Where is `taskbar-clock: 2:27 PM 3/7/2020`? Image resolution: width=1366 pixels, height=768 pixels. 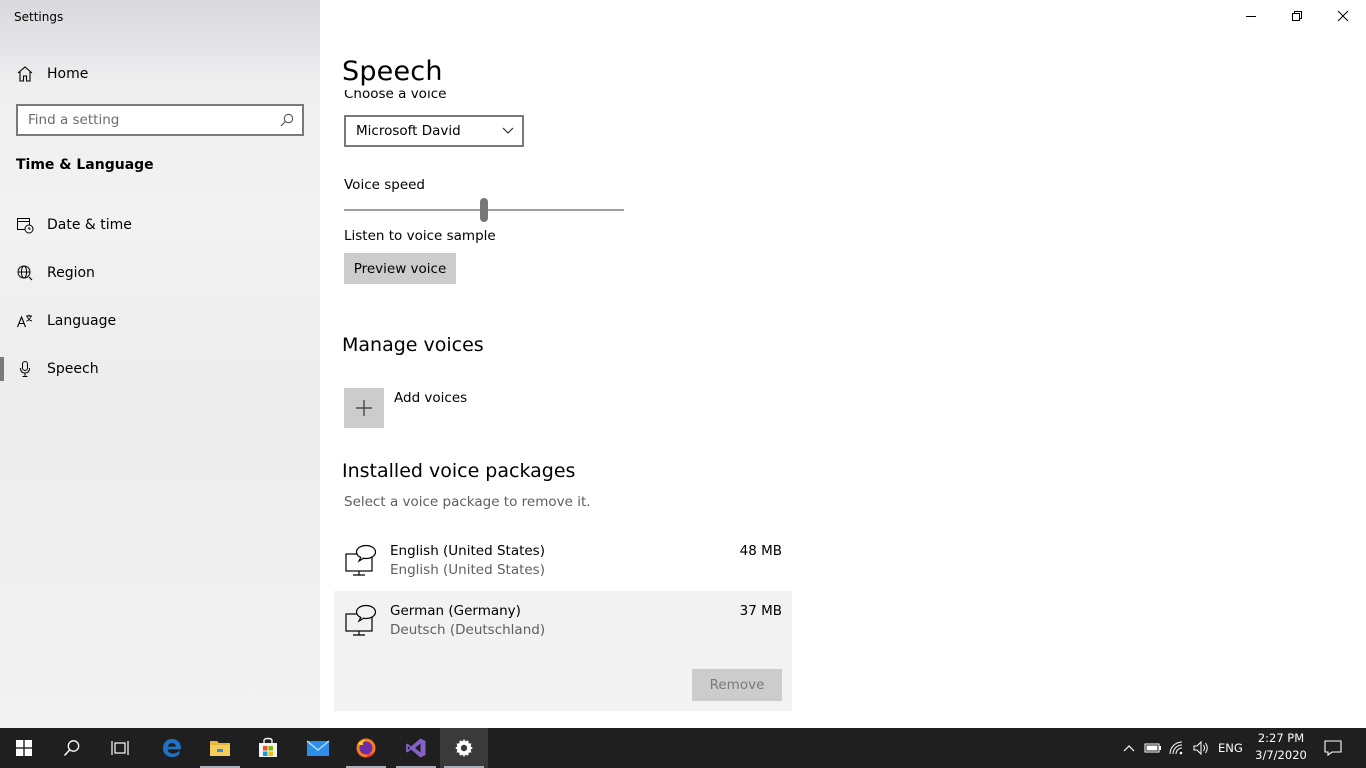
taskbar-clock: 2:27 PM 3/7/2020 is located at coordinates (1281, 748).